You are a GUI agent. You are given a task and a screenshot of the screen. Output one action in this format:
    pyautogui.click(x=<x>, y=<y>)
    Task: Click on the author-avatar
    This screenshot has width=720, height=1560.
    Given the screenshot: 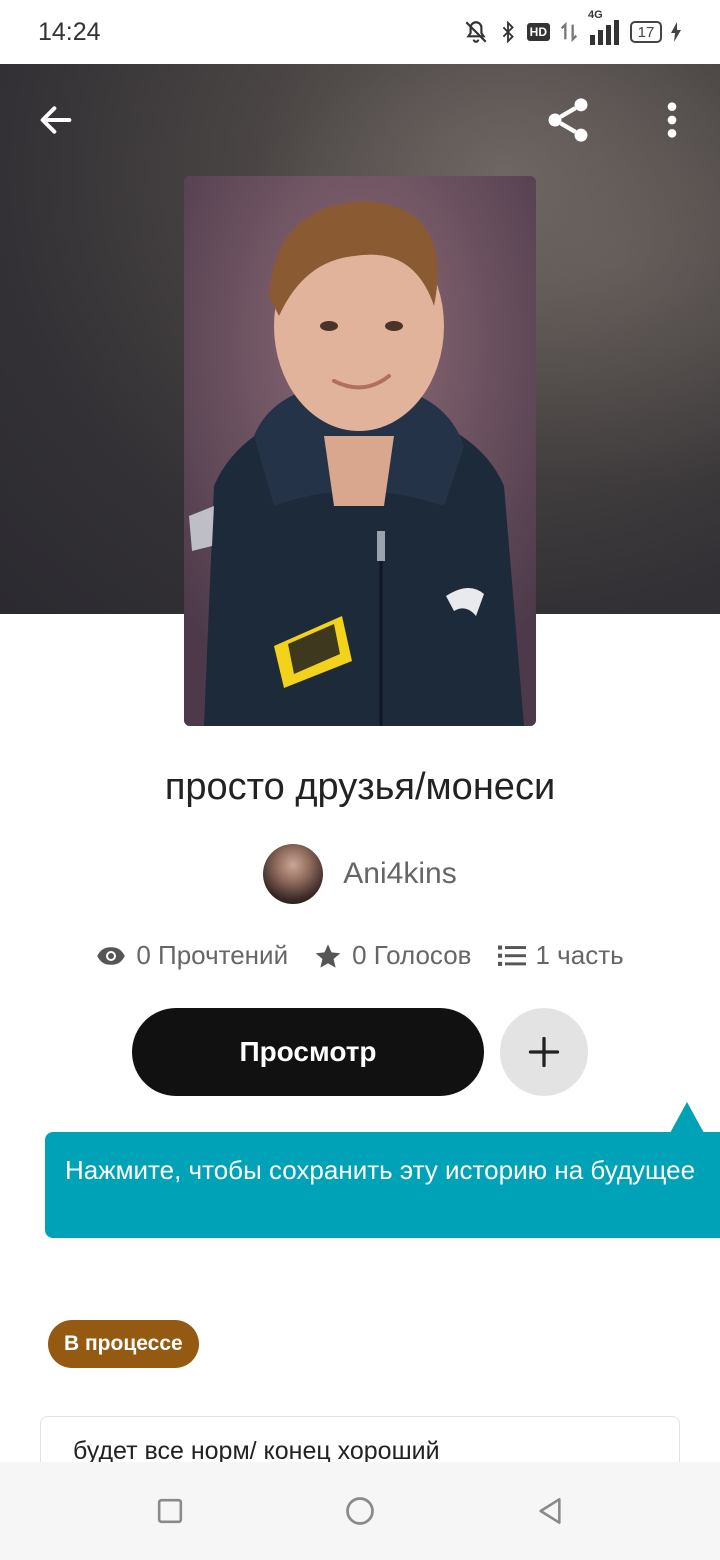 What is the action you would take?
    pyautogui.click(x=293, y=874)
    